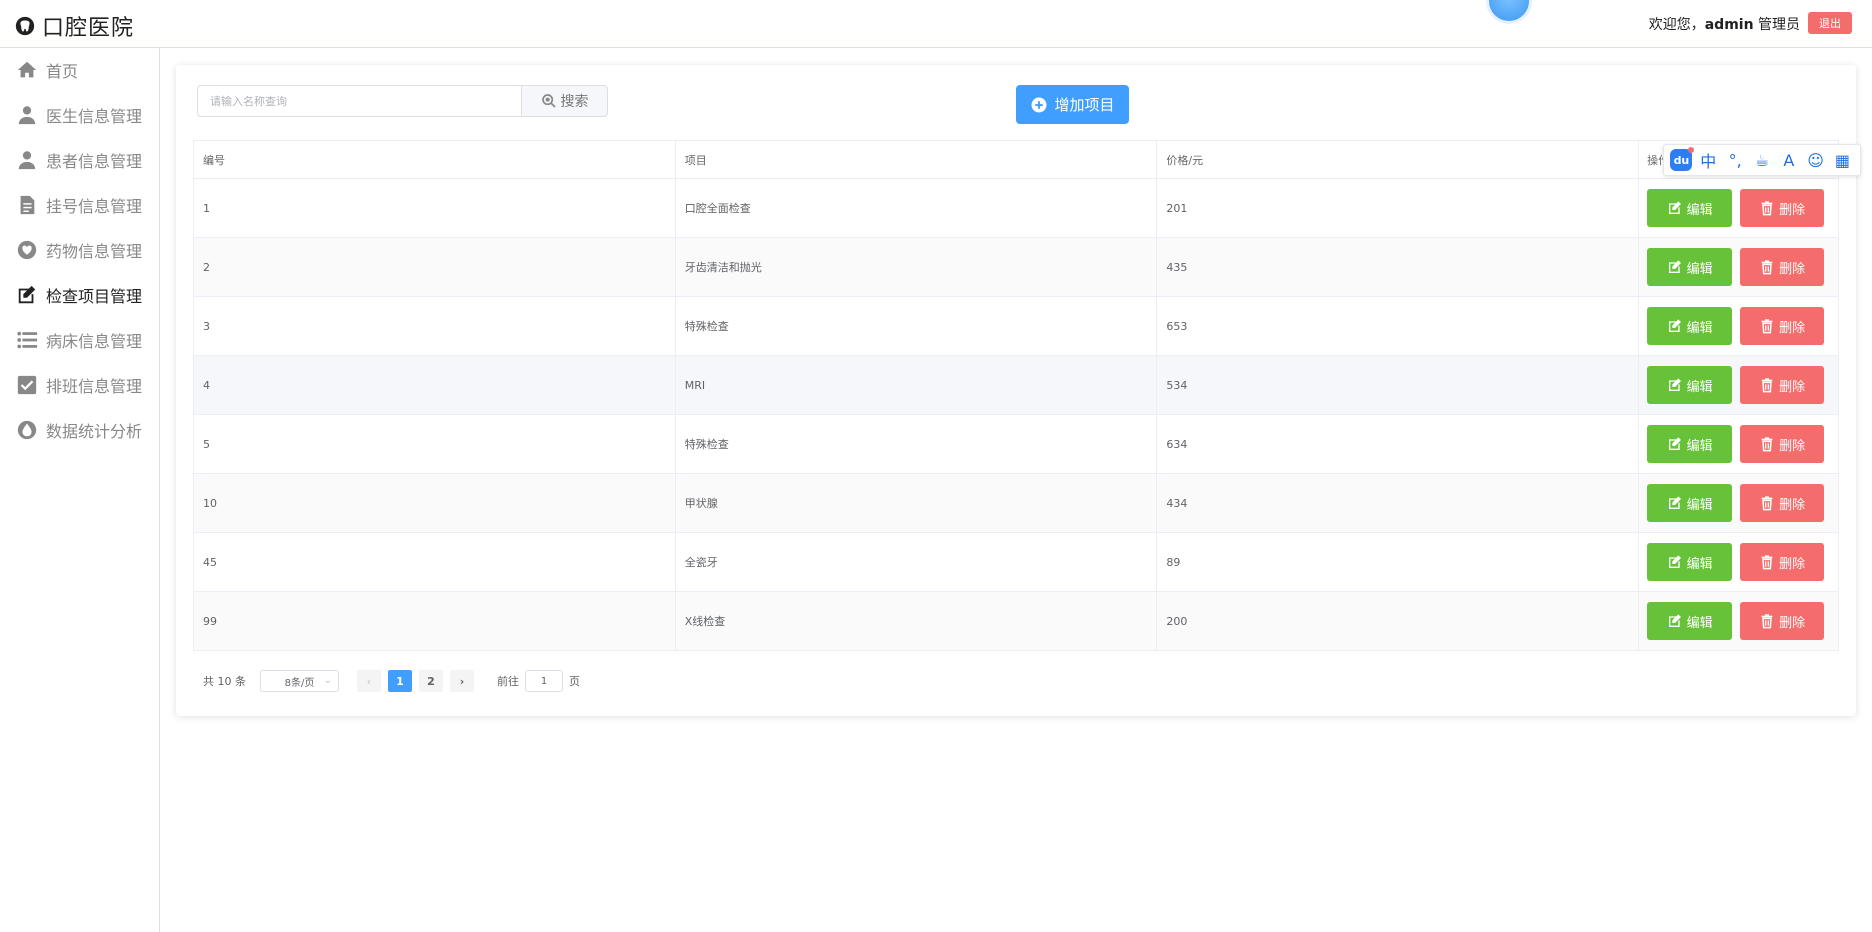  I want to click on sidebar-item-patients: 患者信息管理, so click(79, 160).